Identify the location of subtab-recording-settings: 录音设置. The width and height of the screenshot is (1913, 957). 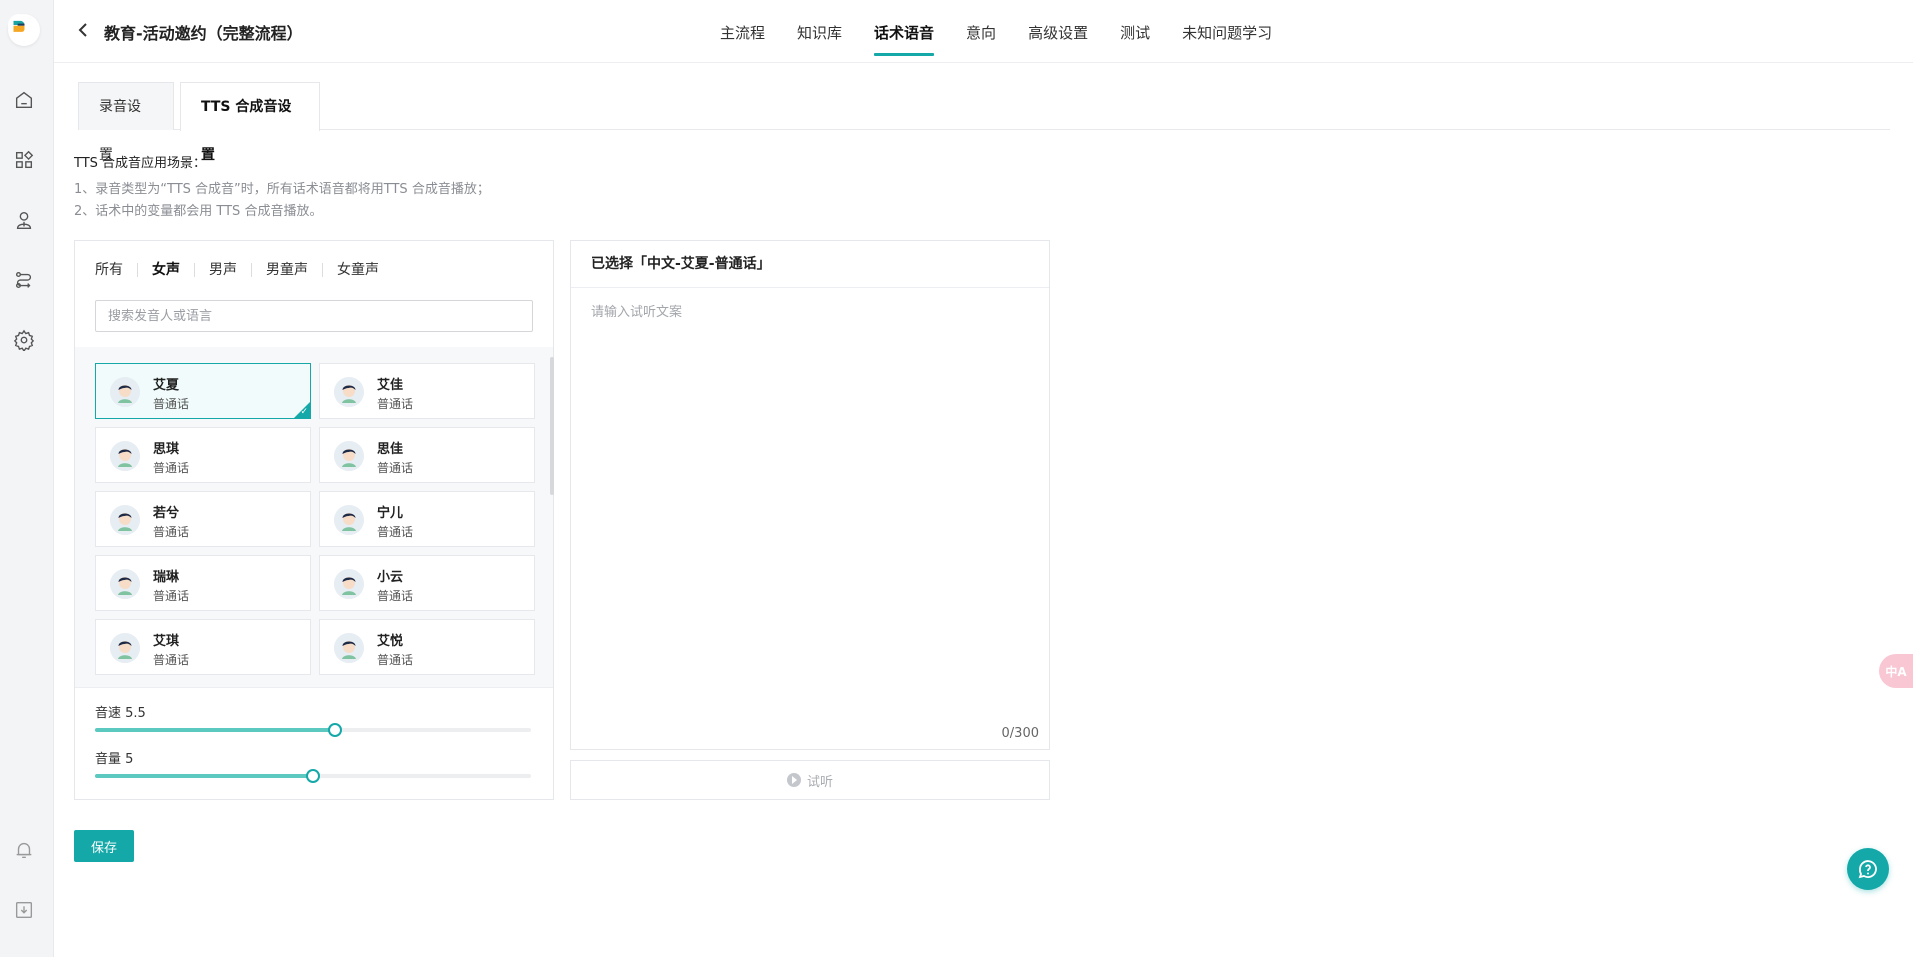
(126, 122).